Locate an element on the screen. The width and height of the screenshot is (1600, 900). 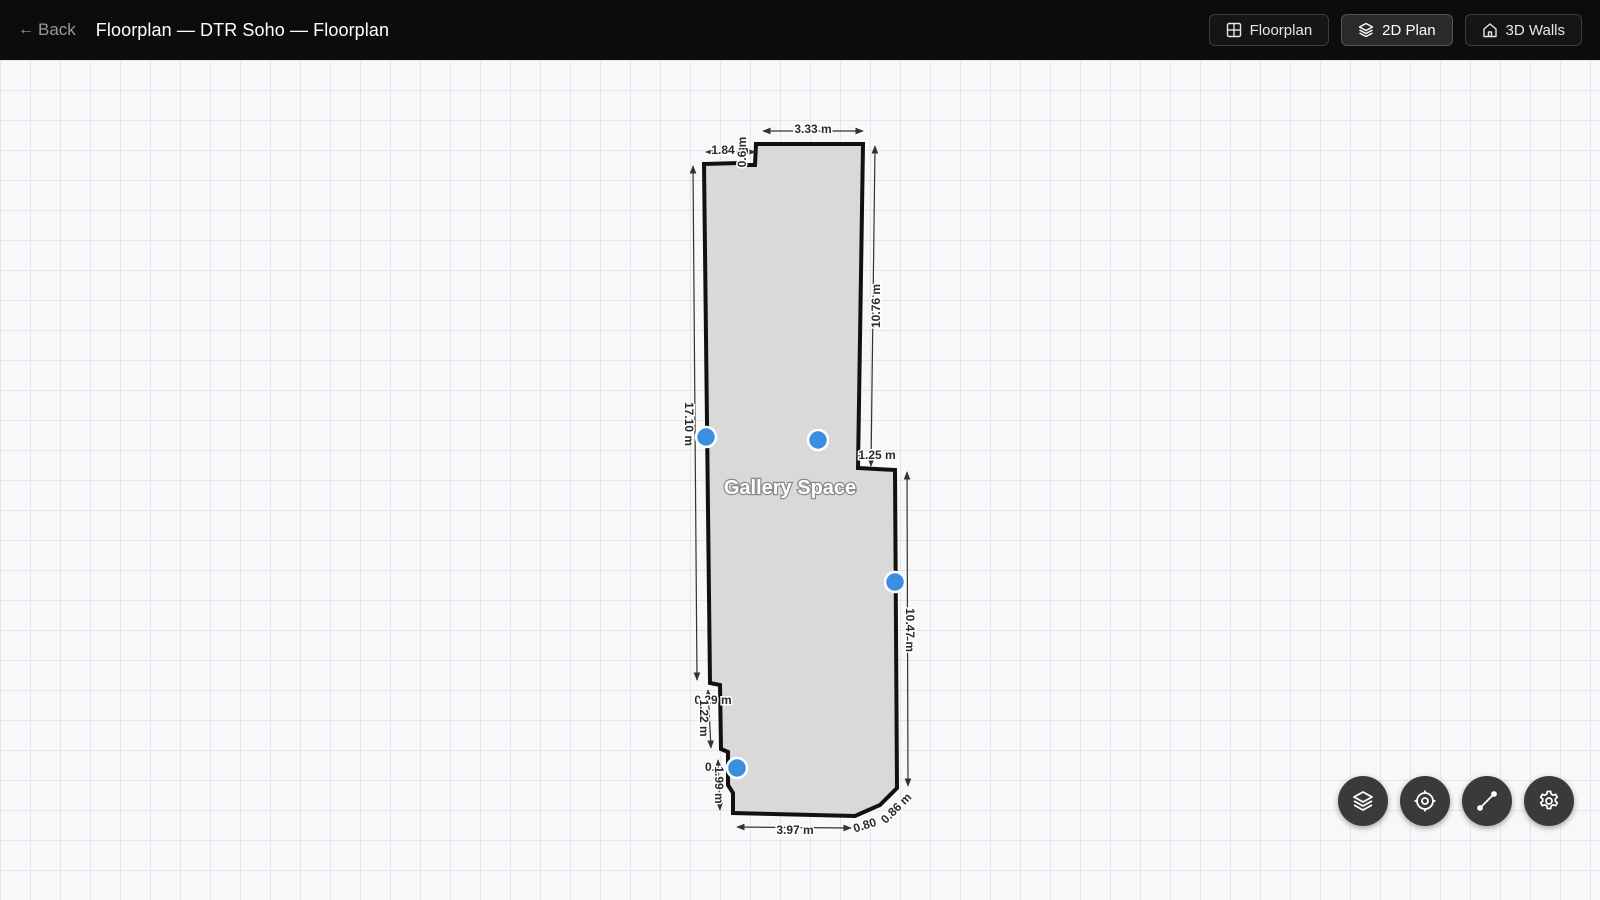
dim-left-bottom: 1.99 m is located at coordinates (719, 784).